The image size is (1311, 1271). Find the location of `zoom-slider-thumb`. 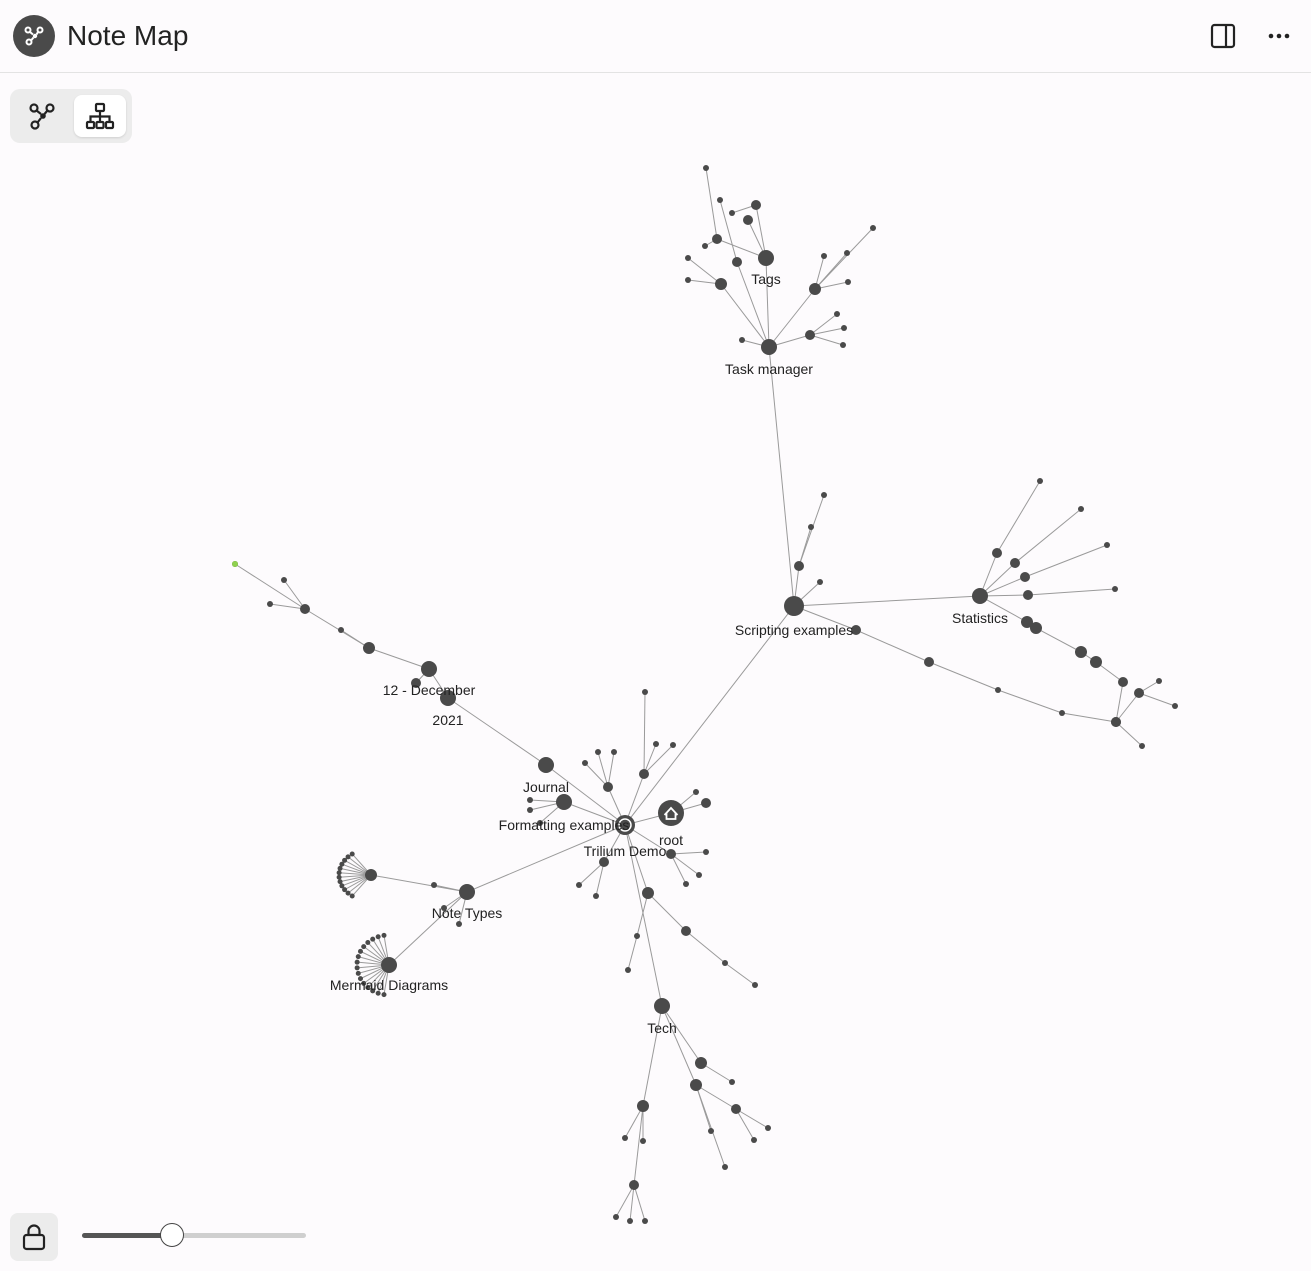

zoom-slider-thumb is located at coordinates (171, 1235).